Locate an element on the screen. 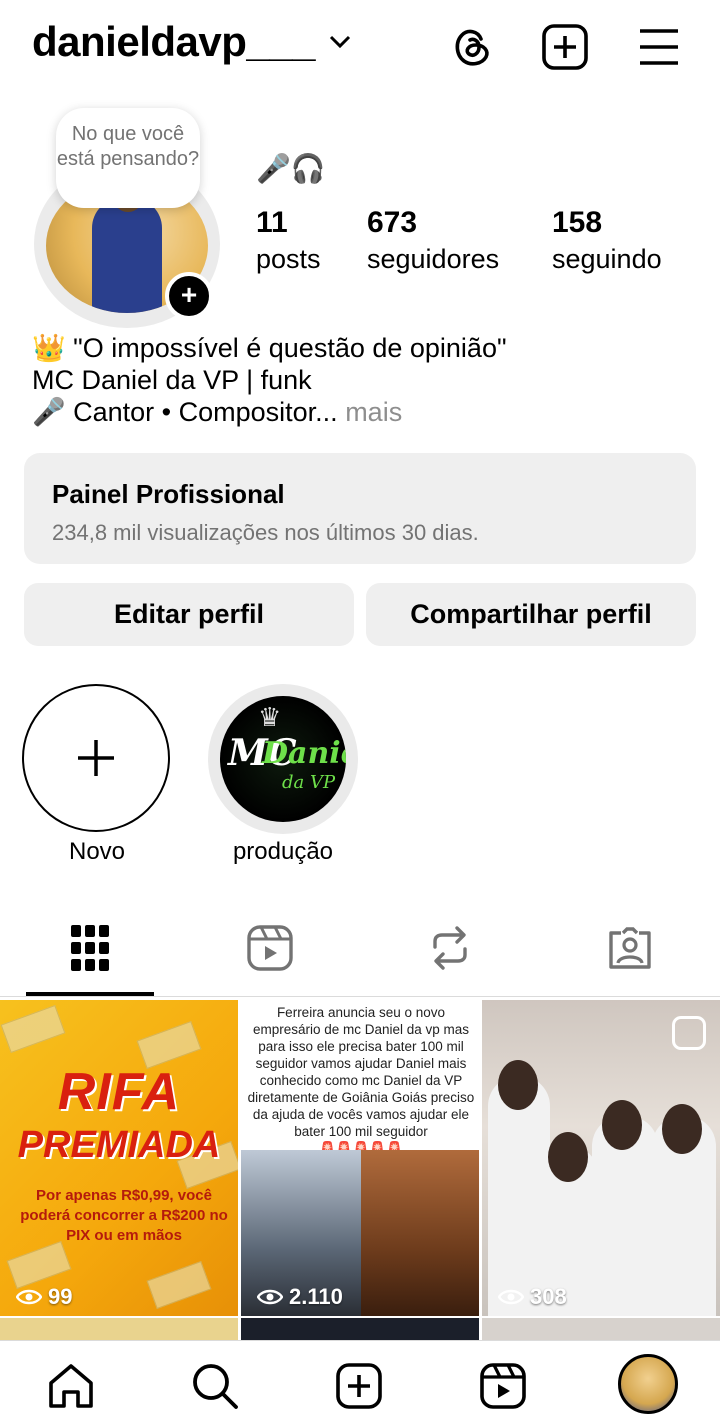  view-count: 99 is located at coordinates (44, 1297).